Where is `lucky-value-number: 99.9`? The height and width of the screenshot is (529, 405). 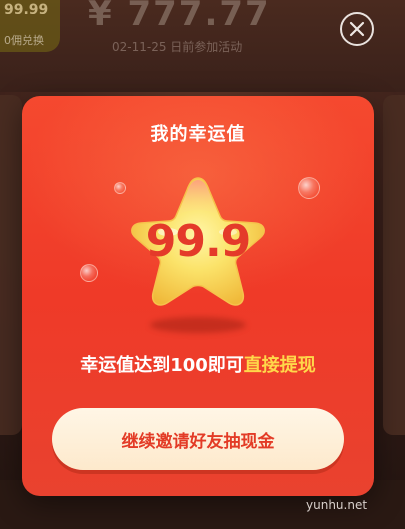
lucky-value-number: 99.9 is located at coordinates (198, 241).